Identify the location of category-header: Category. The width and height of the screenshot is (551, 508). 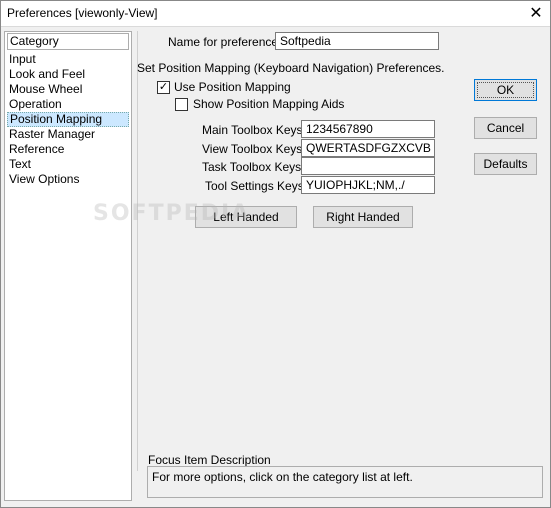
(68, 41).